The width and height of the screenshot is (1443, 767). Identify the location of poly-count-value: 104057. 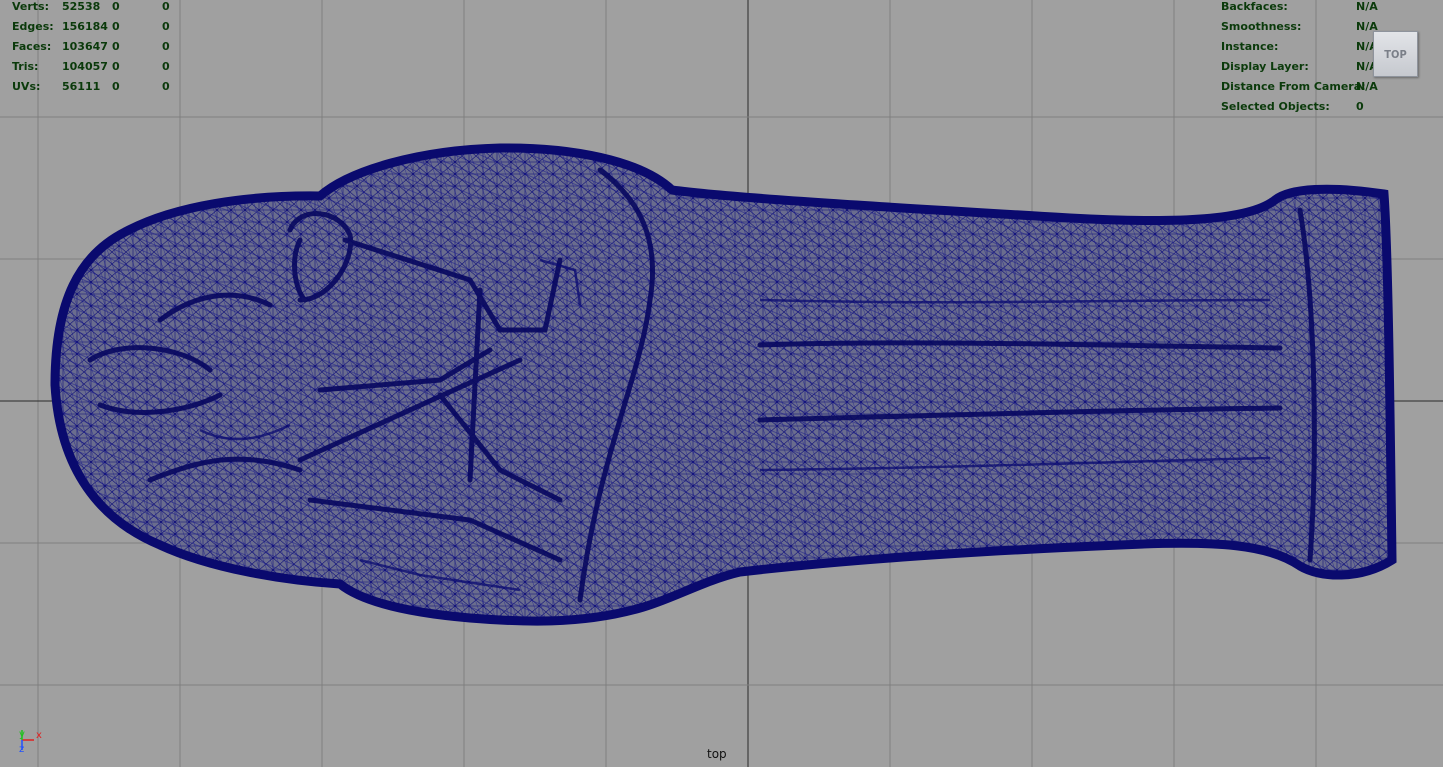
(85, 66).